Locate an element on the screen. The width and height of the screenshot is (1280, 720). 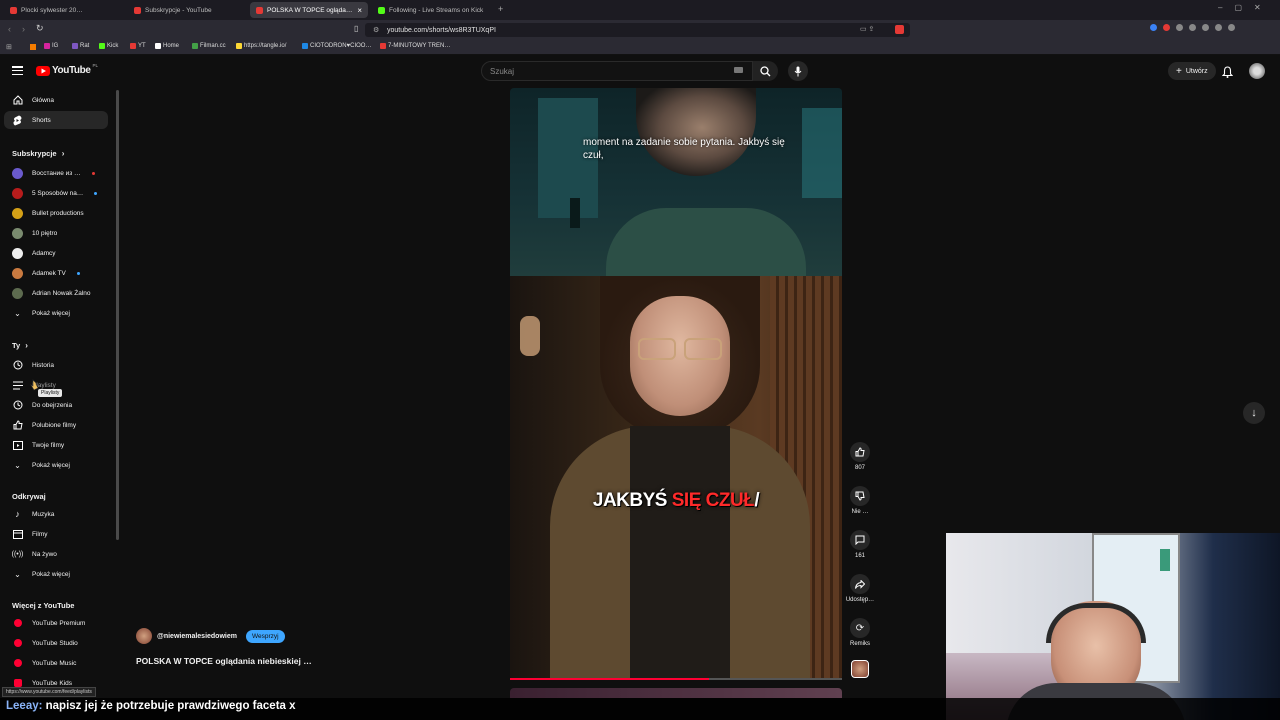
like-button: 807 is located at coordinates (860, 456).